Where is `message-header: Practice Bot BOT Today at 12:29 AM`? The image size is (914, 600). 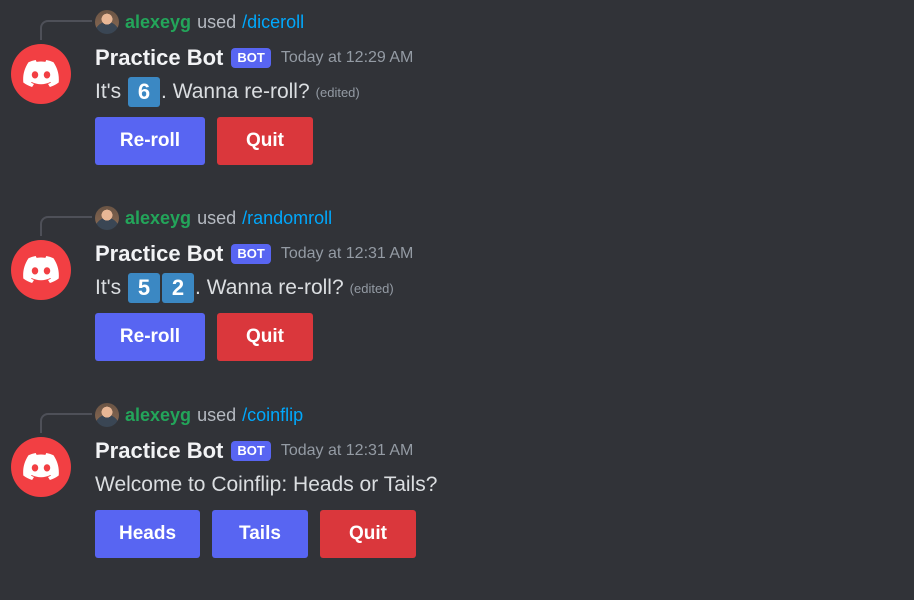
message-header: Practice Bot BOT Today at 12:29 AM is located at coordinates (254, 58).